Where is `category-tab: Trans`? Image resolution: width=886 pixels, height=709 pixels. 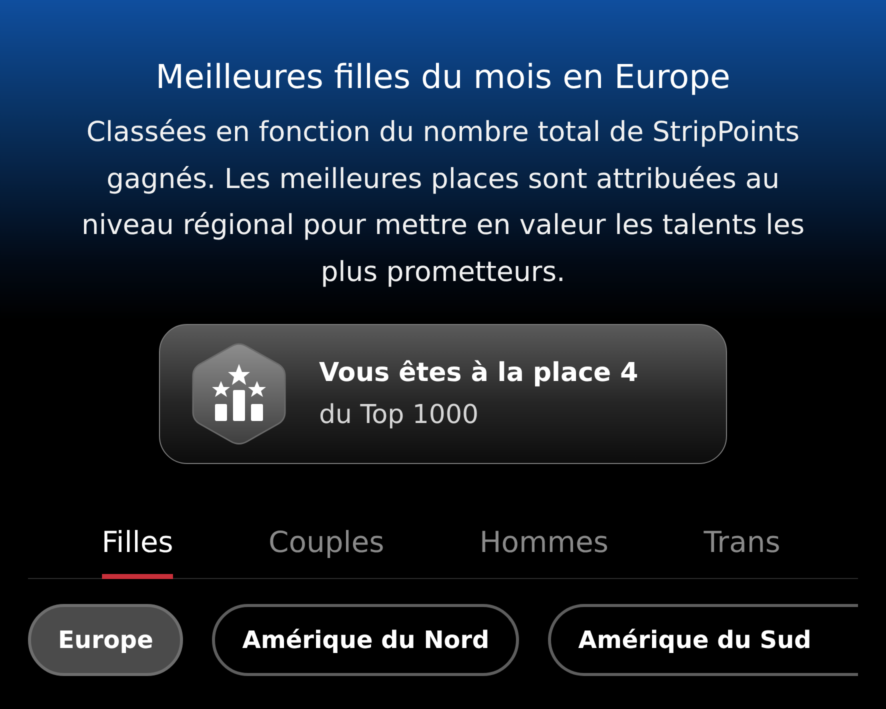 category-tab: Trans is located at coordinates (742, 544).